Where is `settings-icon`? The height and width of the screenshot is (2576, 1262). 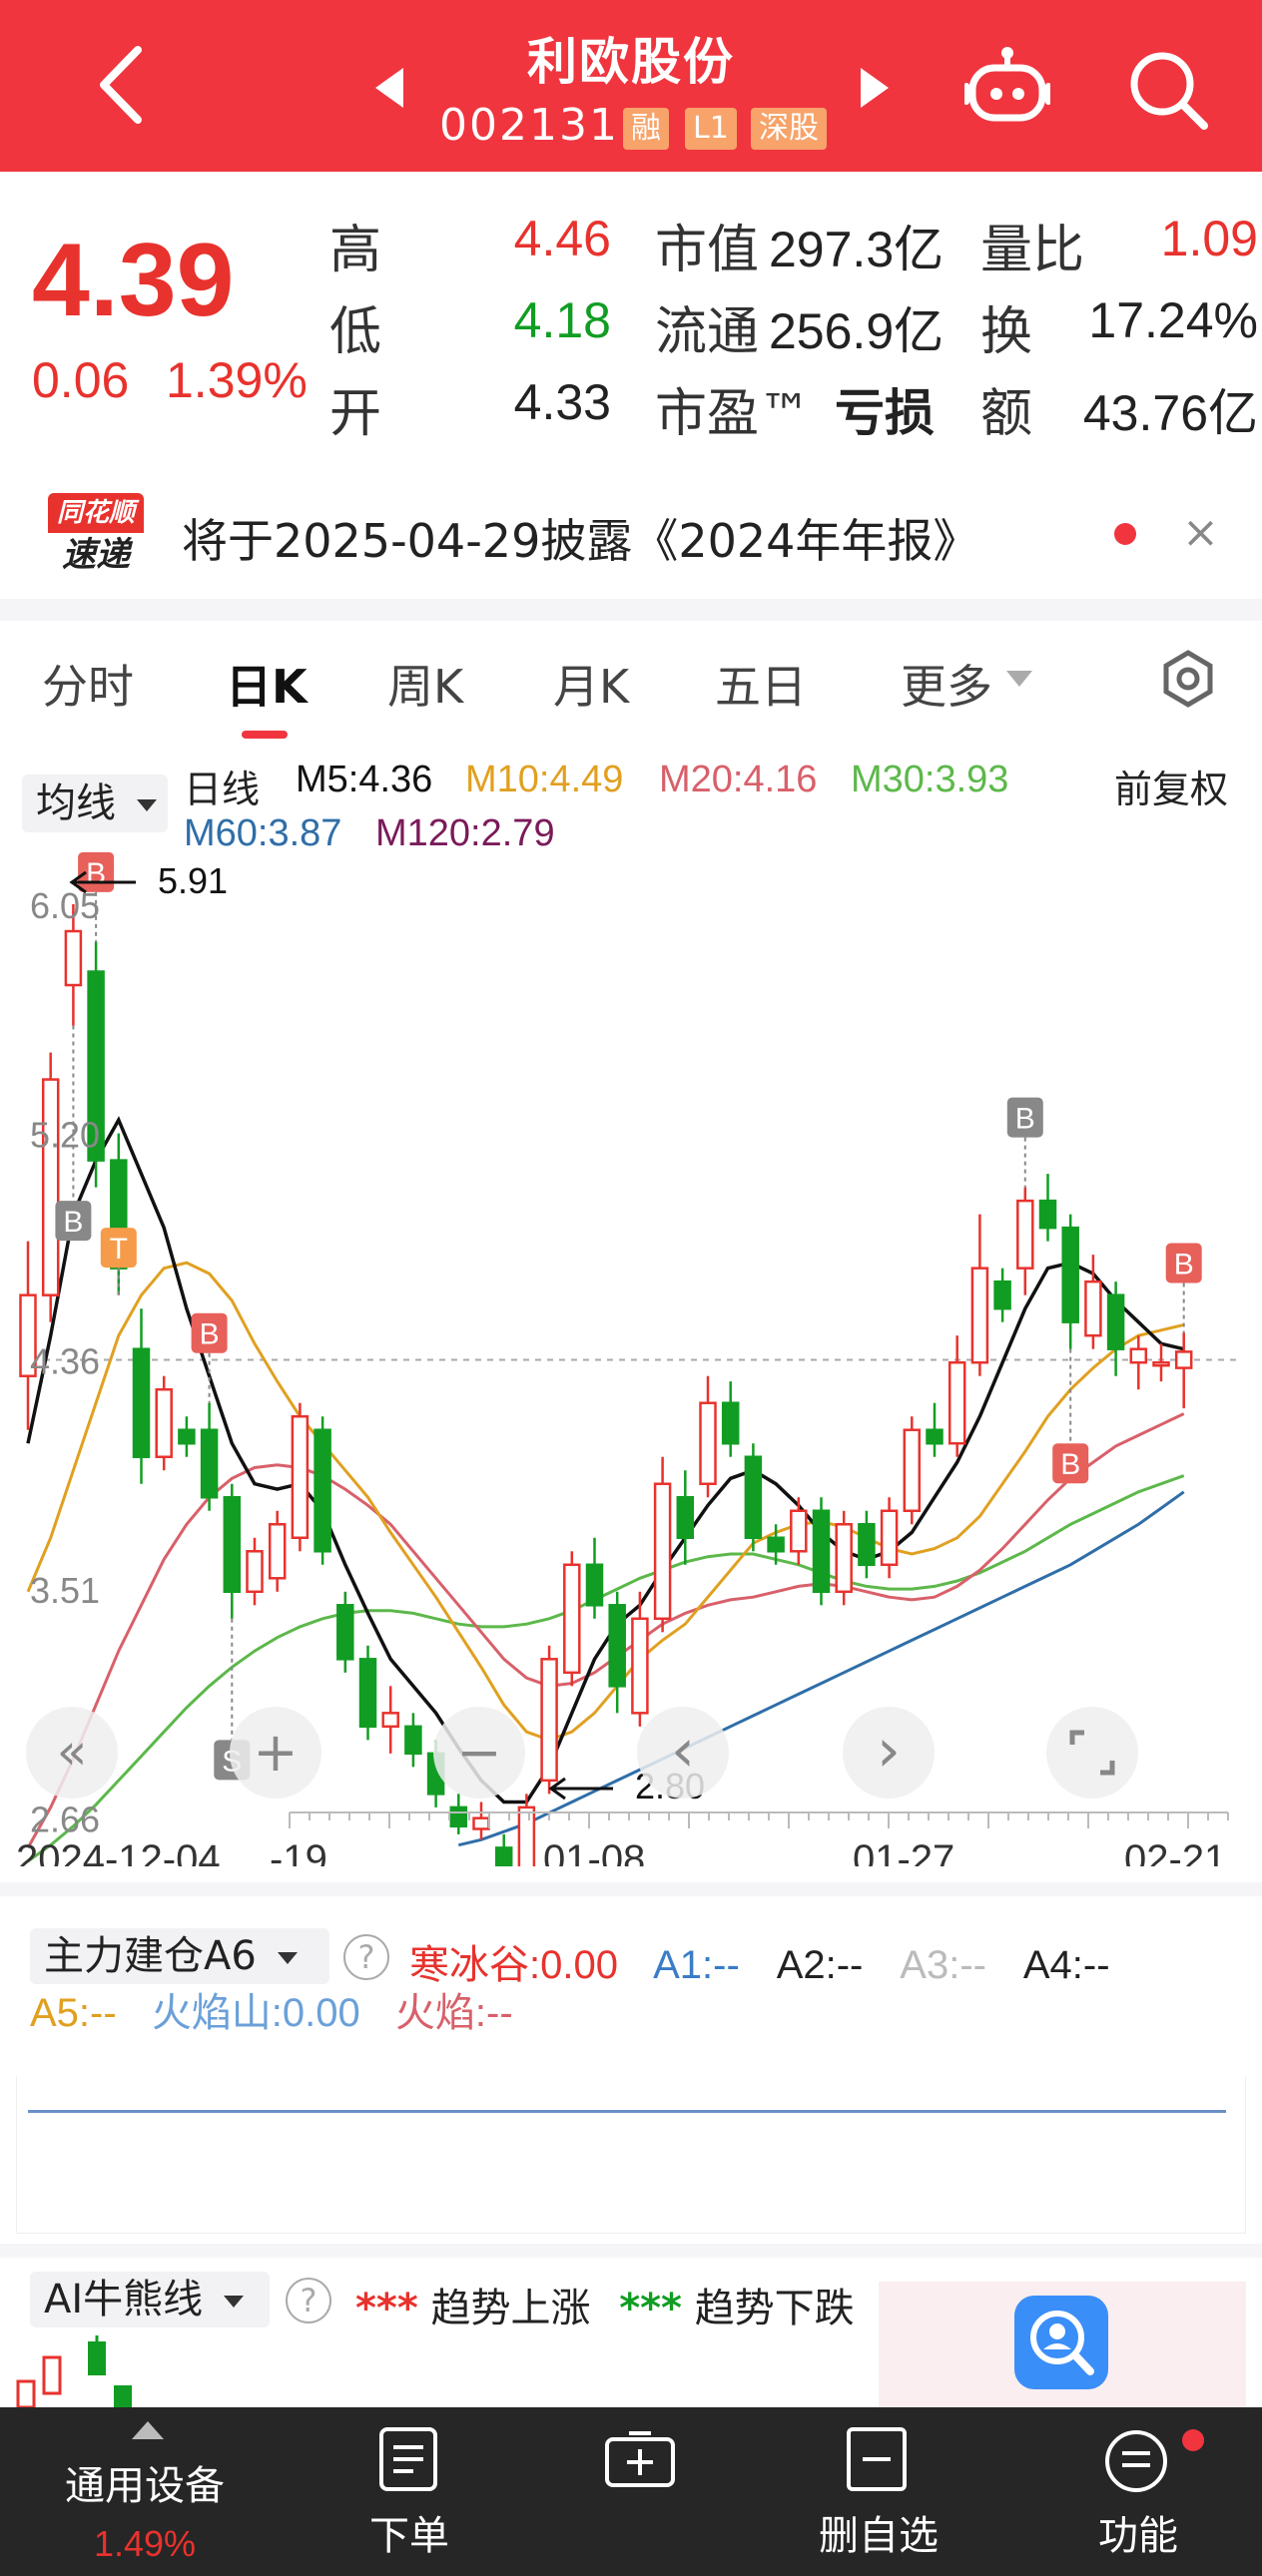 settings-icon is located at coordinates (1188, 679).